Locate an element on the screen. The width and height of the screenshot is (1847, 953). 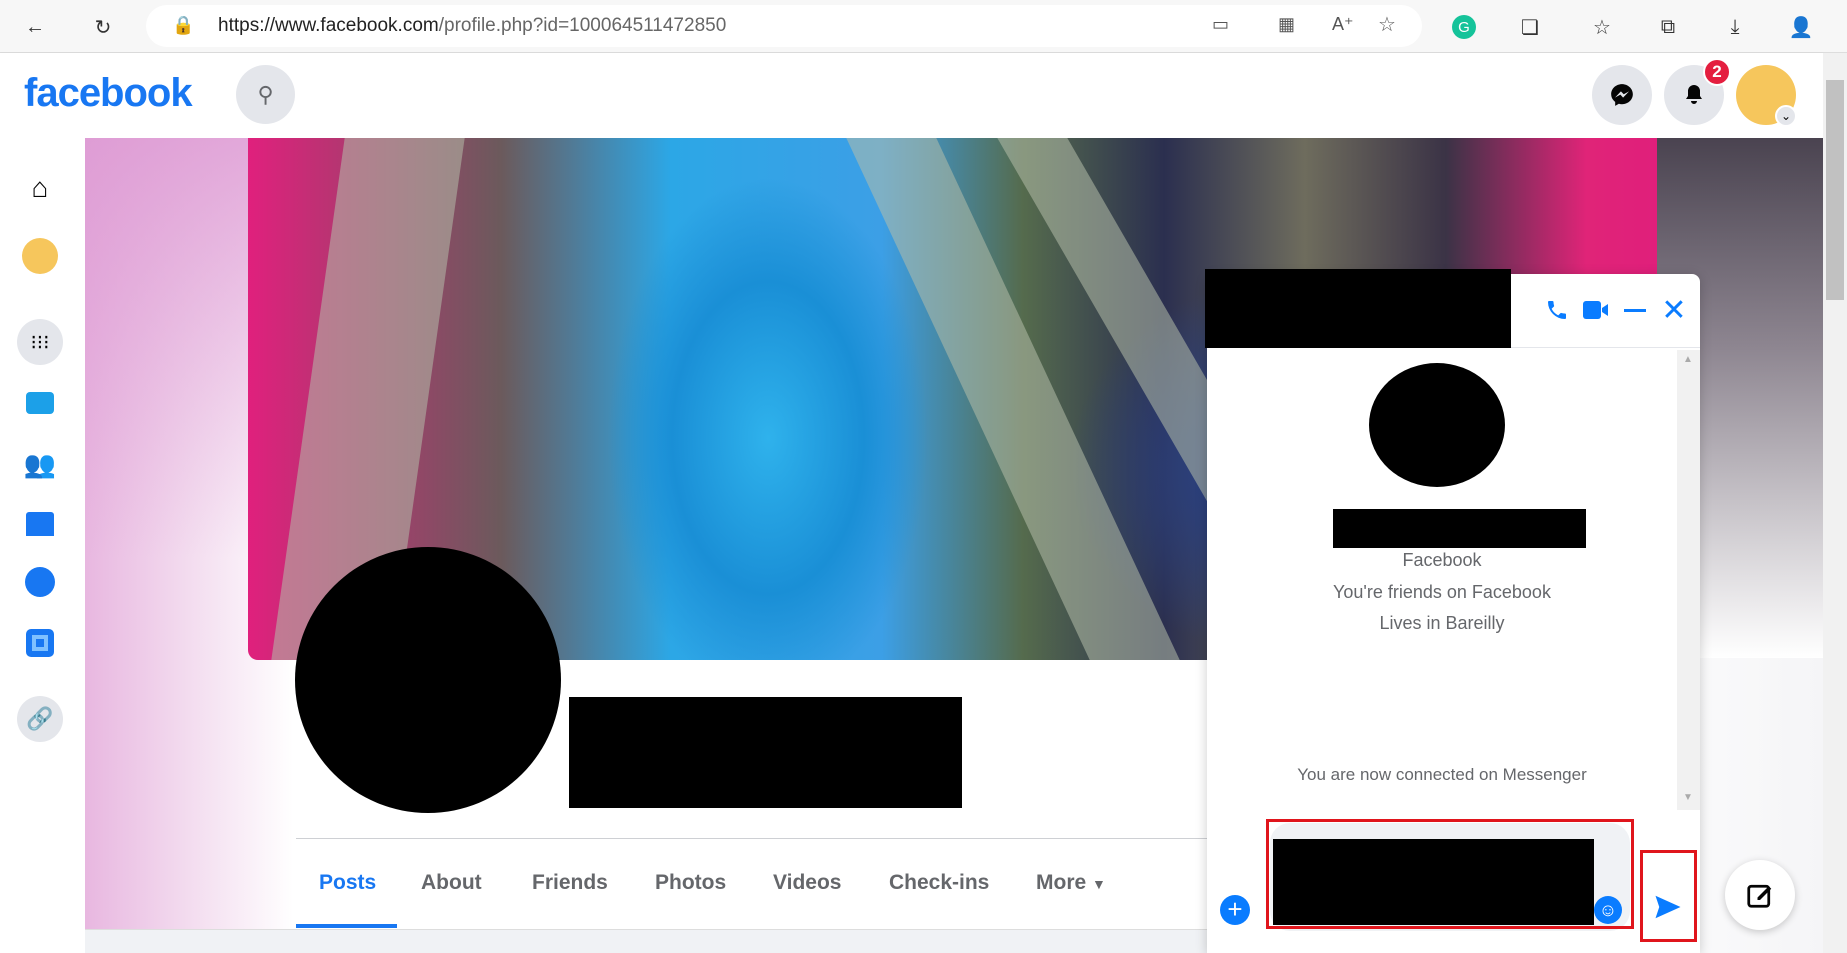
left-sidebar: ⌂ ⁝⁝⁝ 👥 🔗 is located at coordinates (42, 545).